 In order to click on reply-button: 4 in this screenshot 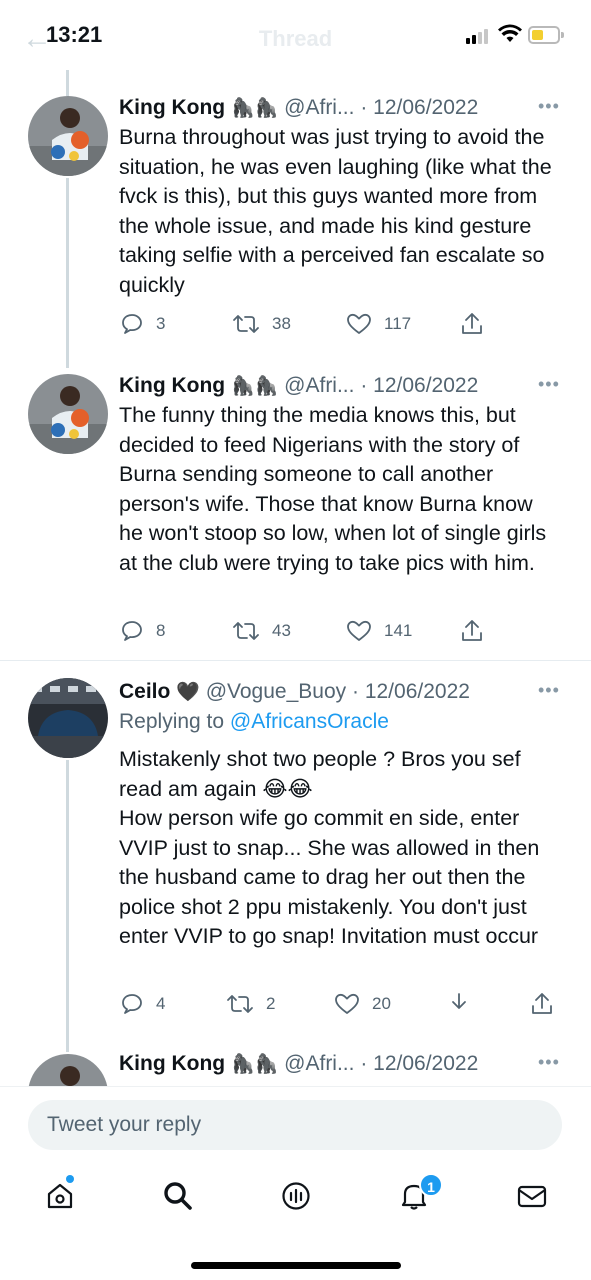, I will do `click(142, 1004)`.